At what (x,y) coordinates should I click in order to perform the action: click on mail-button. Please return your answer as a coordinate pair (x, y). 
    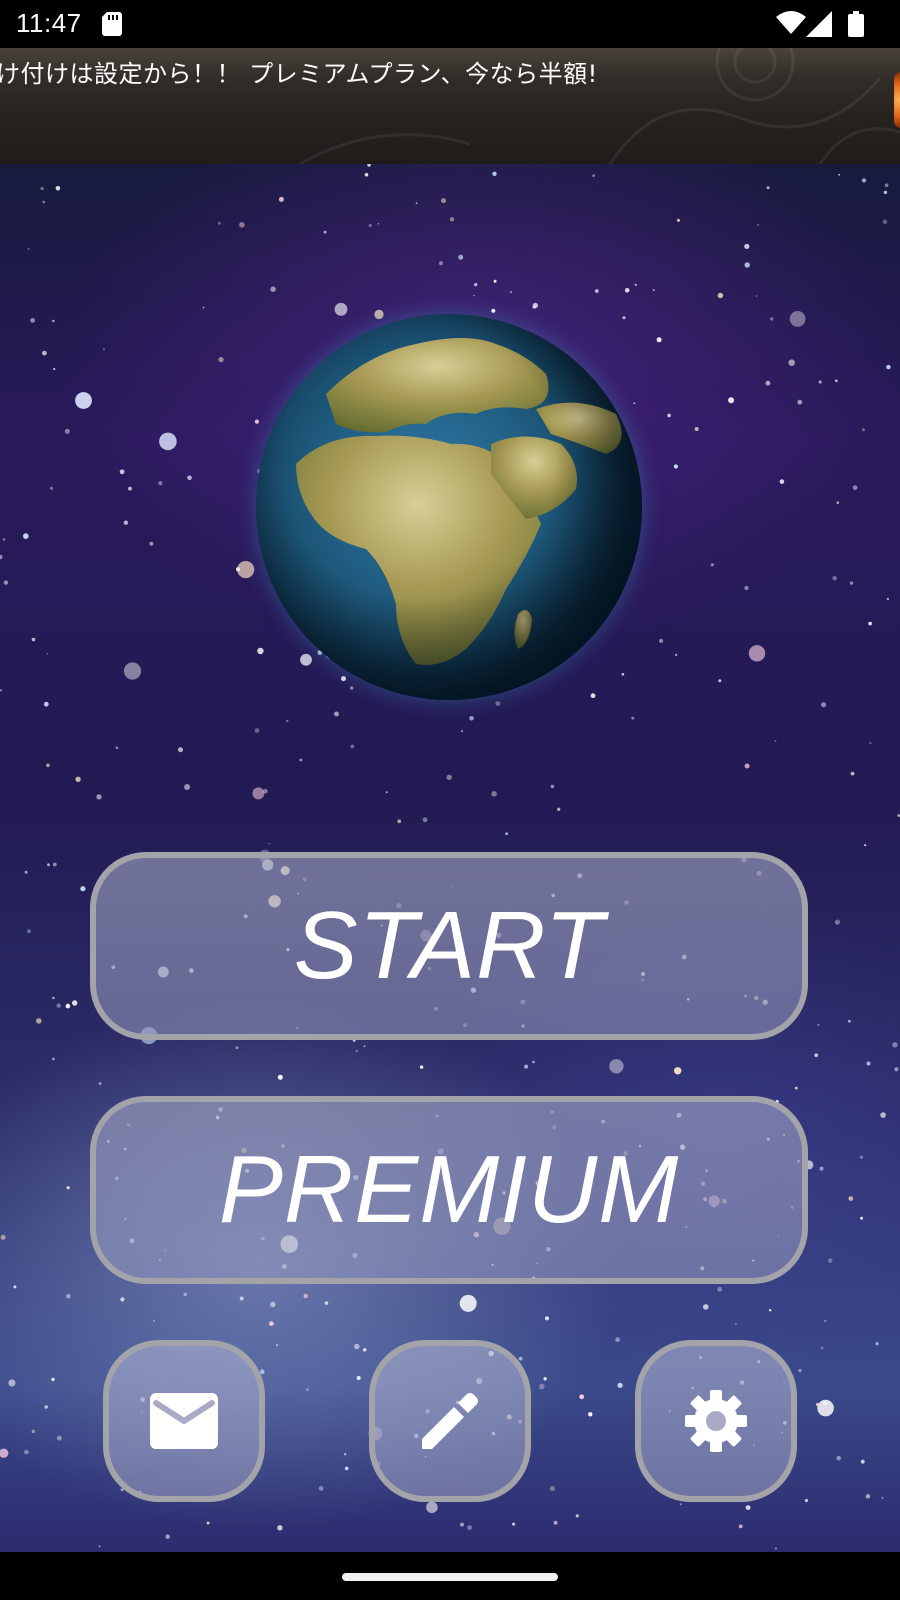
    Looking at the image, I should click on (184, 1421).